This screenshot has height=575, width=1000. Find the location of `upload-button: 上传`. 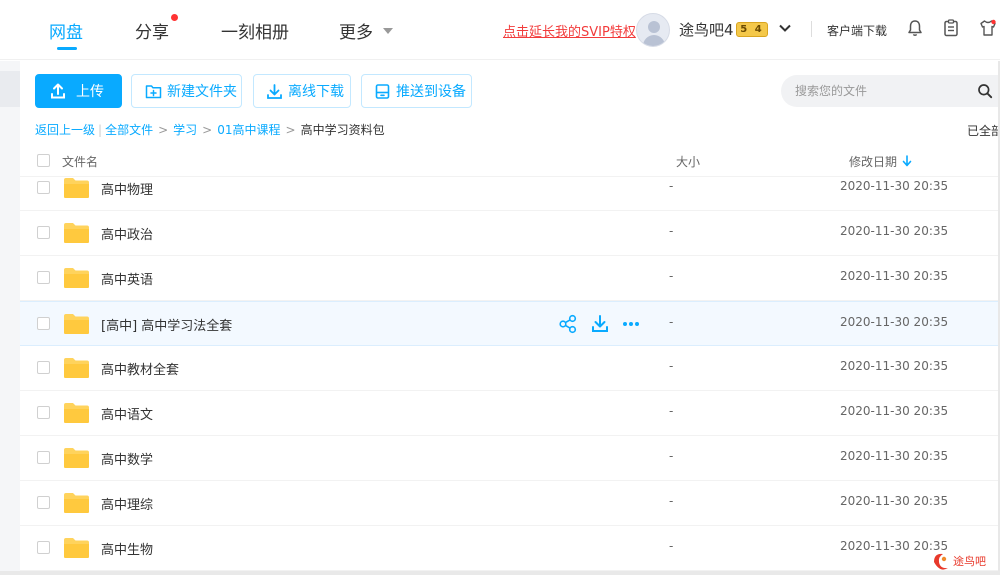

upload-button: 上传 is located at coordinates (78, 91).